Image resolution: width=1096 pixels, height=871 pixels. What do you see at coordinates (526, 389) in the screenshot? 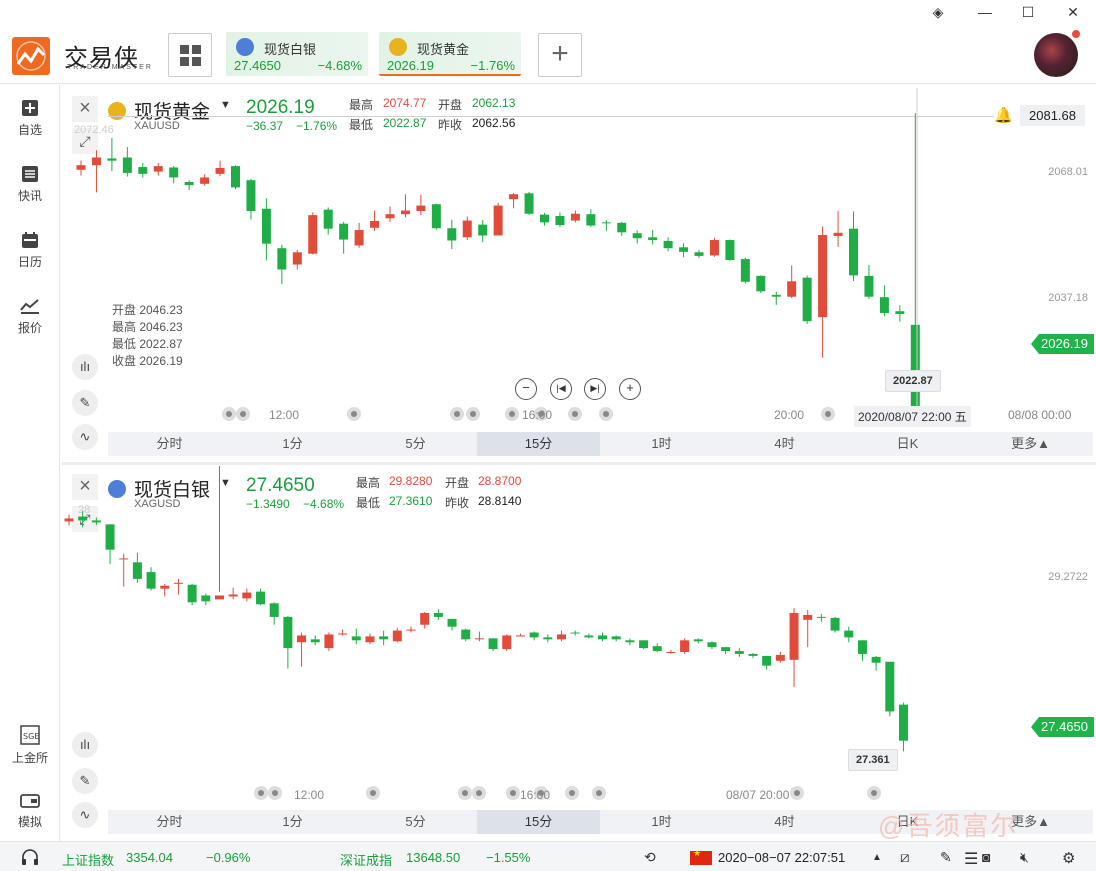
I see `zoom-out-button: −` at bounding box center [526, 389].